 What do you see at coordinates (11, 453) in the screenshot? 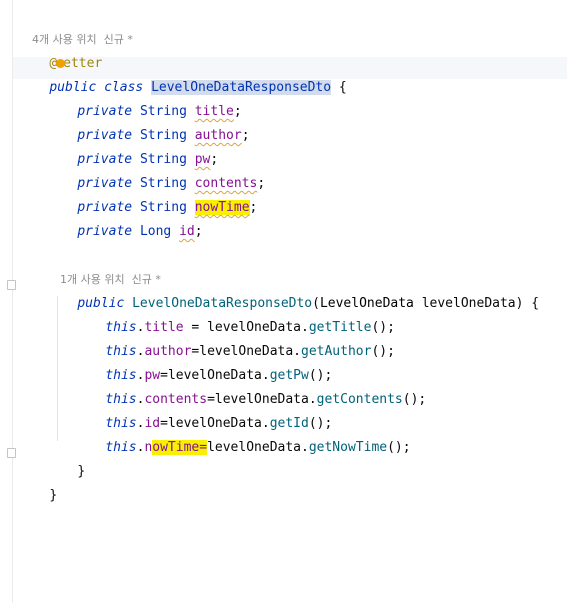
I see `fold-constructor-end-icon` at bounding box center [11, 453].